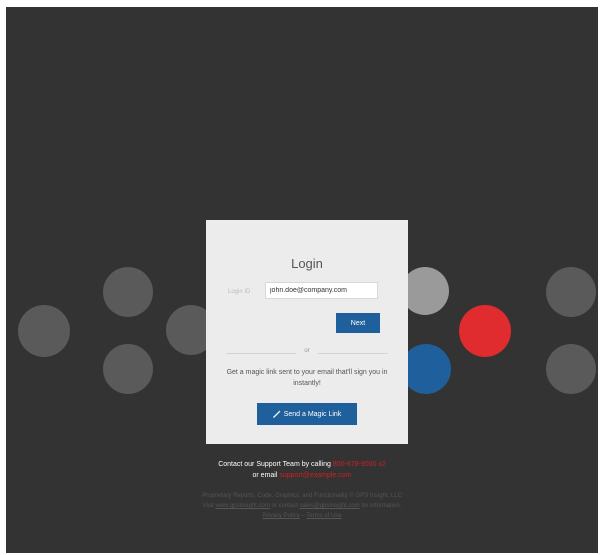 Image resolution: width=600 pixels, height=555 pixels. I want to click on divider-right, so click(353, 353).